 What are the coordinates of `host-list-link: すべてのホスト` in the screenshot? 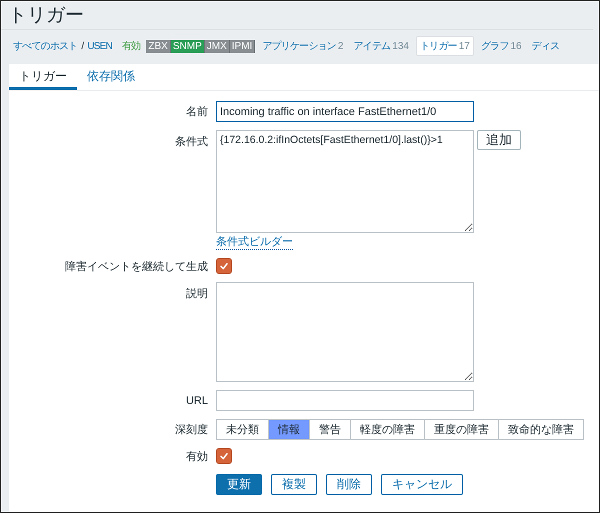 It's located at (45, 46).